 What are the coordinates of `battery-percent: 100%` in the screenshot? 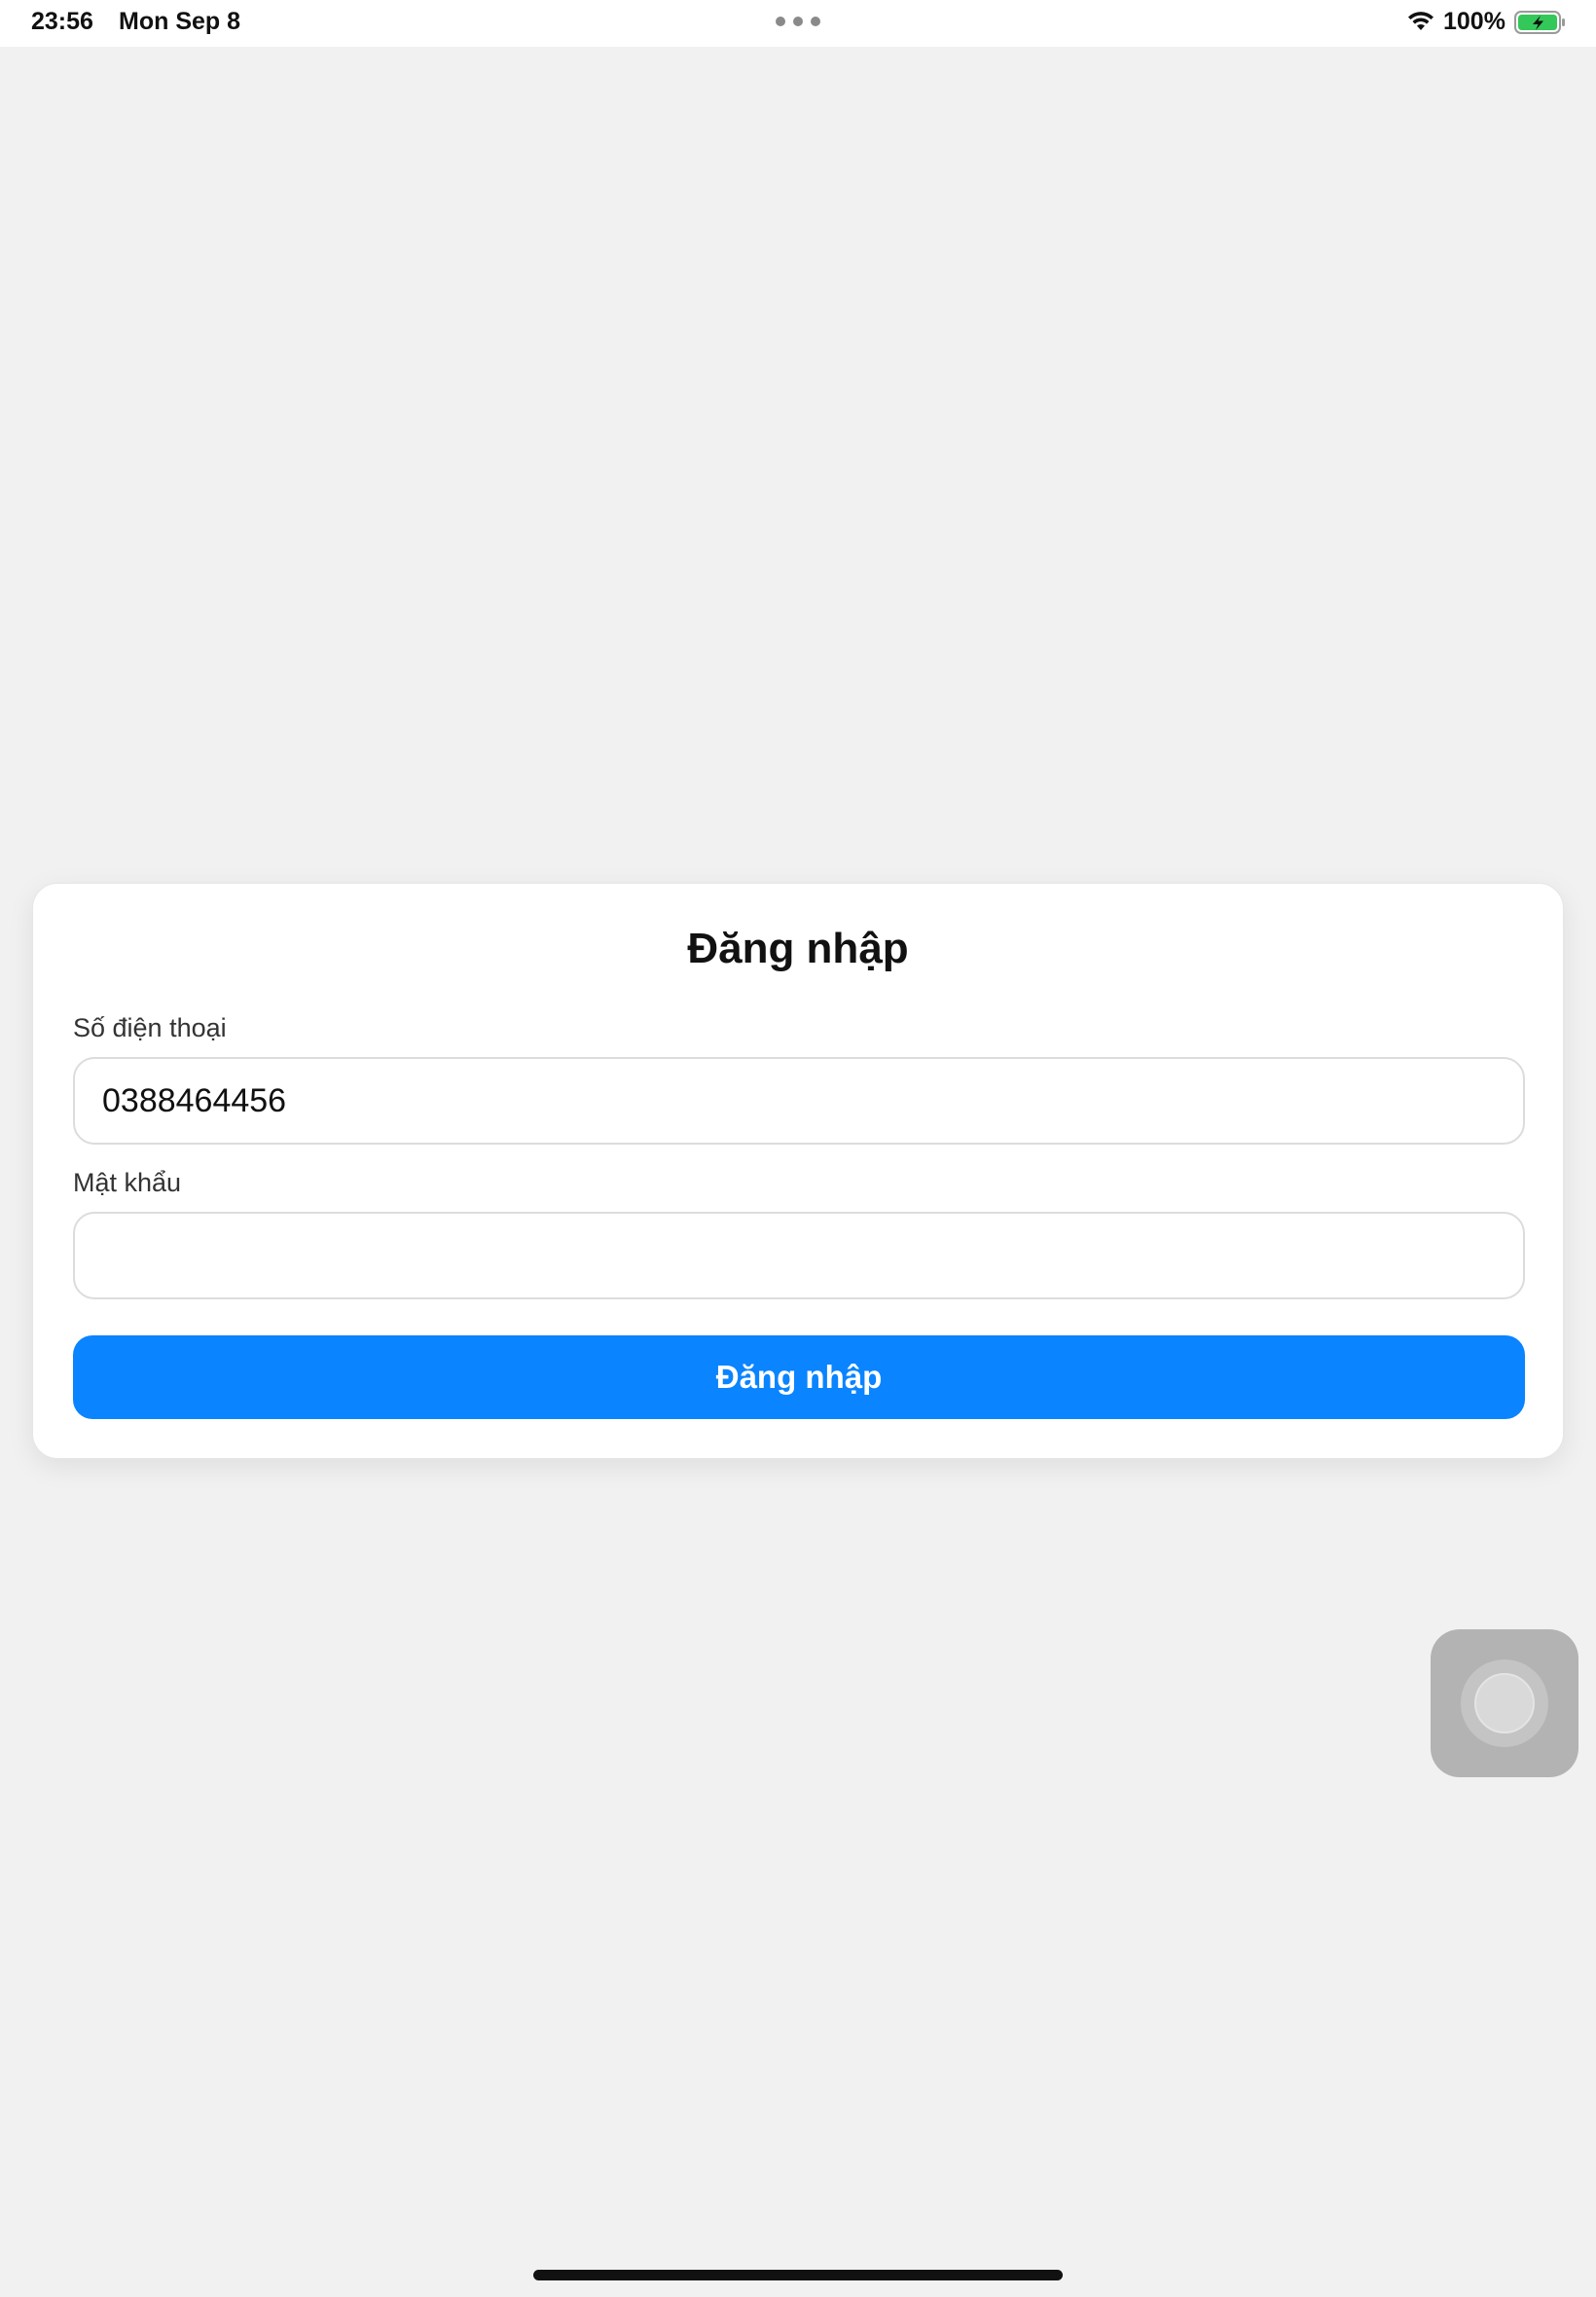 It's located at (1474, 21).